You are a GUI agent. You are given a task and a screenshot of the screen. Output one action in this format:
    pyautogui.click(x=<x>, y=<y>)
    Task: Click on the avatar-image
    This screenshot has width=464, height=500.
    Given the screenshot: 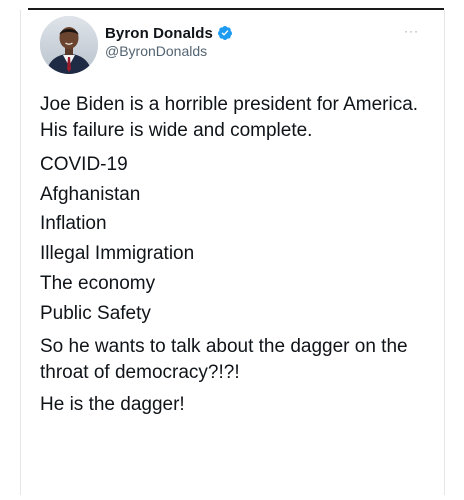 What is the action you would take?
    pyautogui.click(x=69, y=45)
    